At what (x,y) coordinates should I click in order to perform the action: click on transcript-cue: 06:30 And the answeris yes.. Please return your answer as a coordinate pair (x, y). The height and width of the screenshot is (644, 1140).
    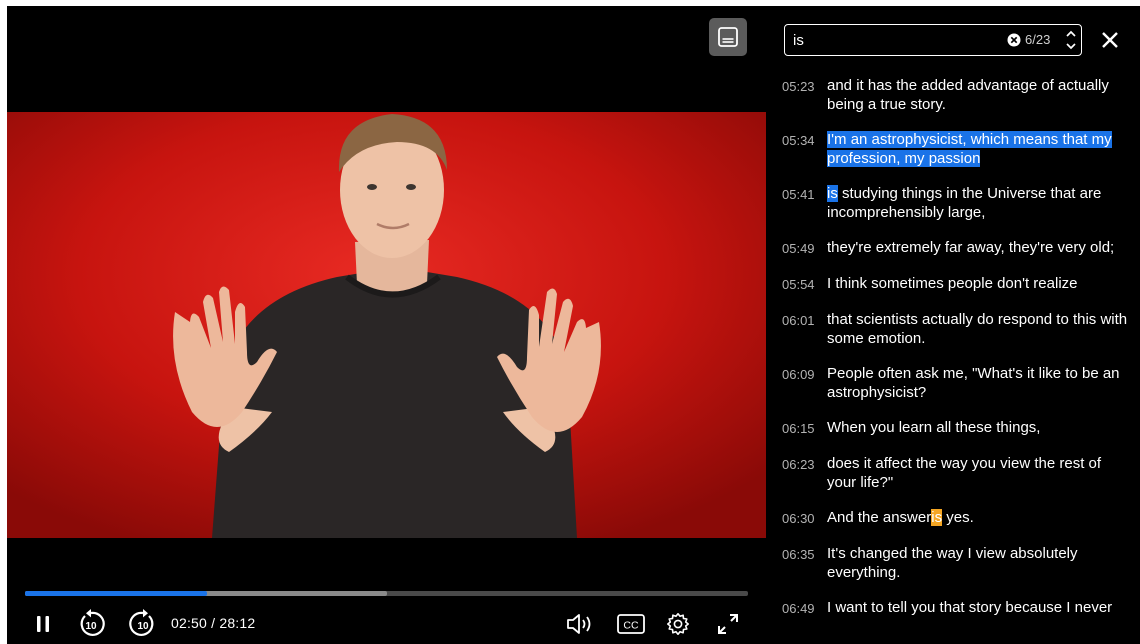
    Looking at the image, I should click on (955, 518).